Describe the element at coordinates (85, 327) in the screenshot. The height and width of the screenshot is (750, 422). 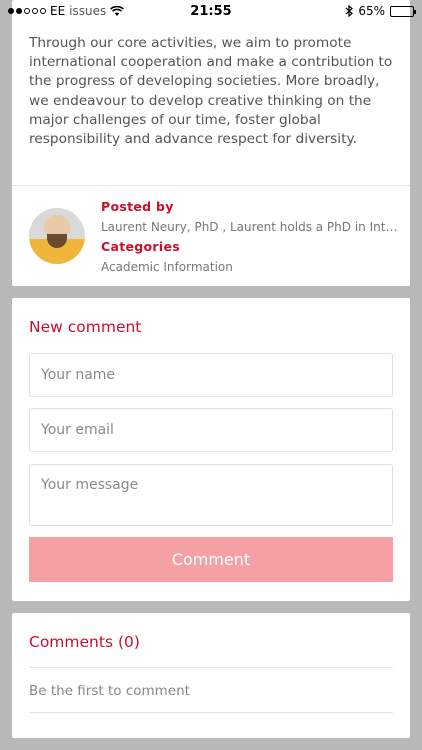
I see `new-comment-title: New comment` at that location.